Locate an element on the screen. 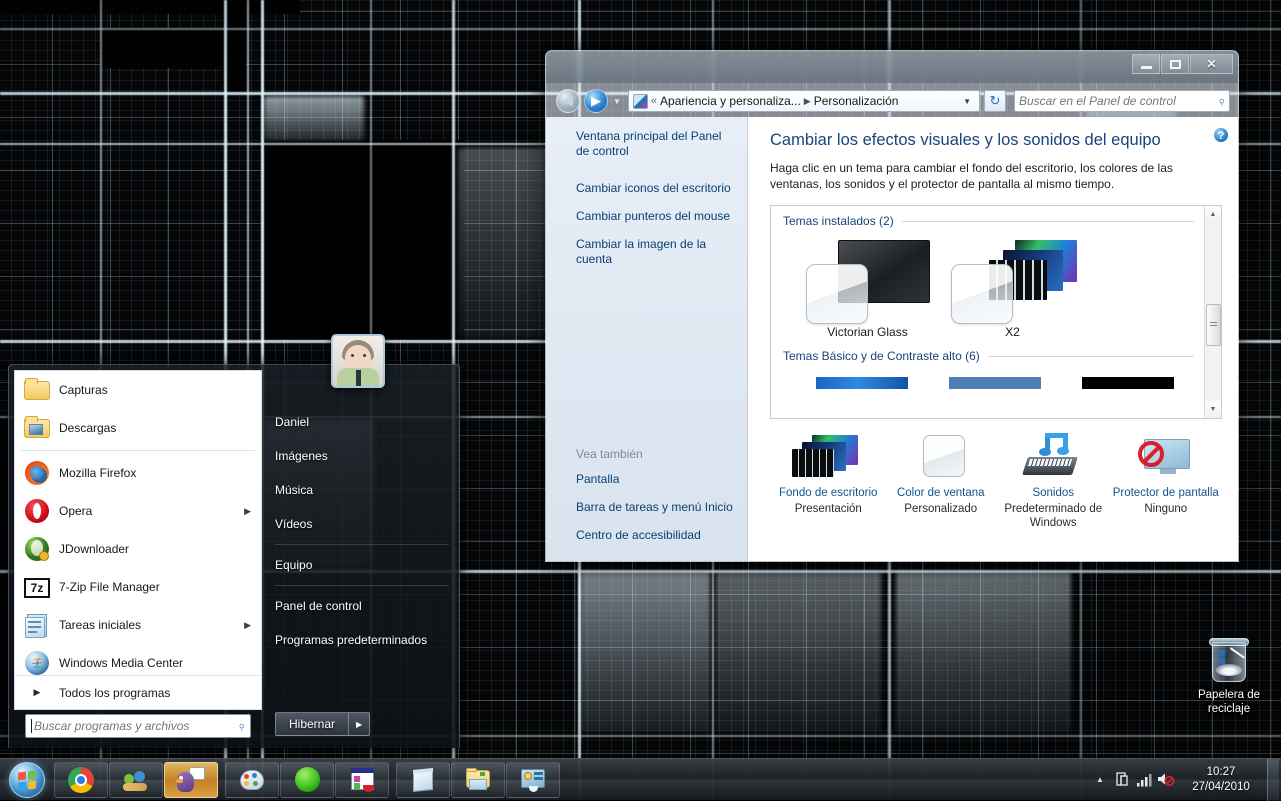  option-title: Fondo de escritorio is located at coordinates (828, 493).